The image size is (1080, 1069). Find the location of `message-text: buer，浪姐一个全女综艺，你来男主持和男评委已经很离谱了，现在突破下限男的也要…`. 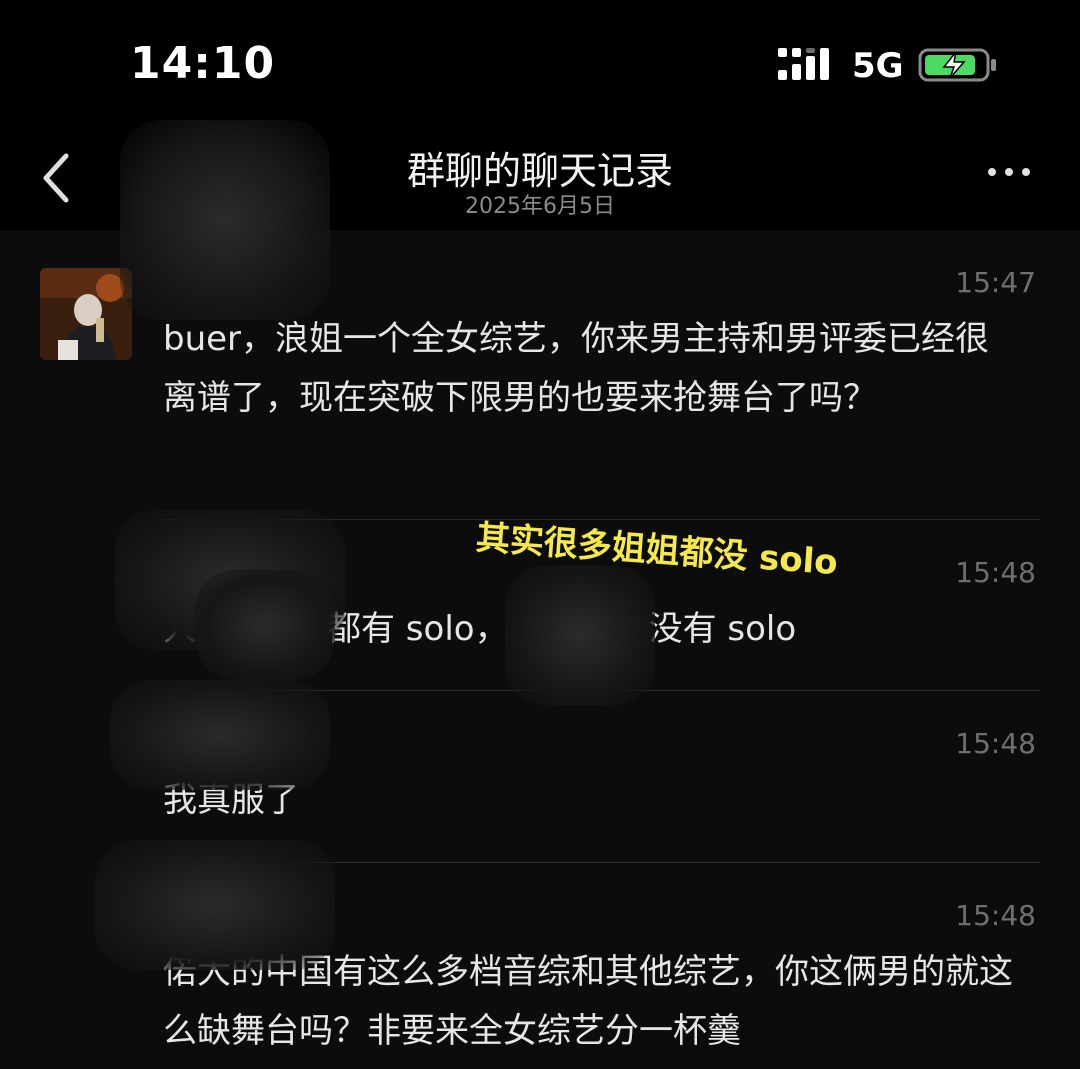

message-text: buer，浪姐一个全女综艺，你来男主持和男评委已经很离谱了，现在突破下限男的也要… is located at coordinates (576, 368).